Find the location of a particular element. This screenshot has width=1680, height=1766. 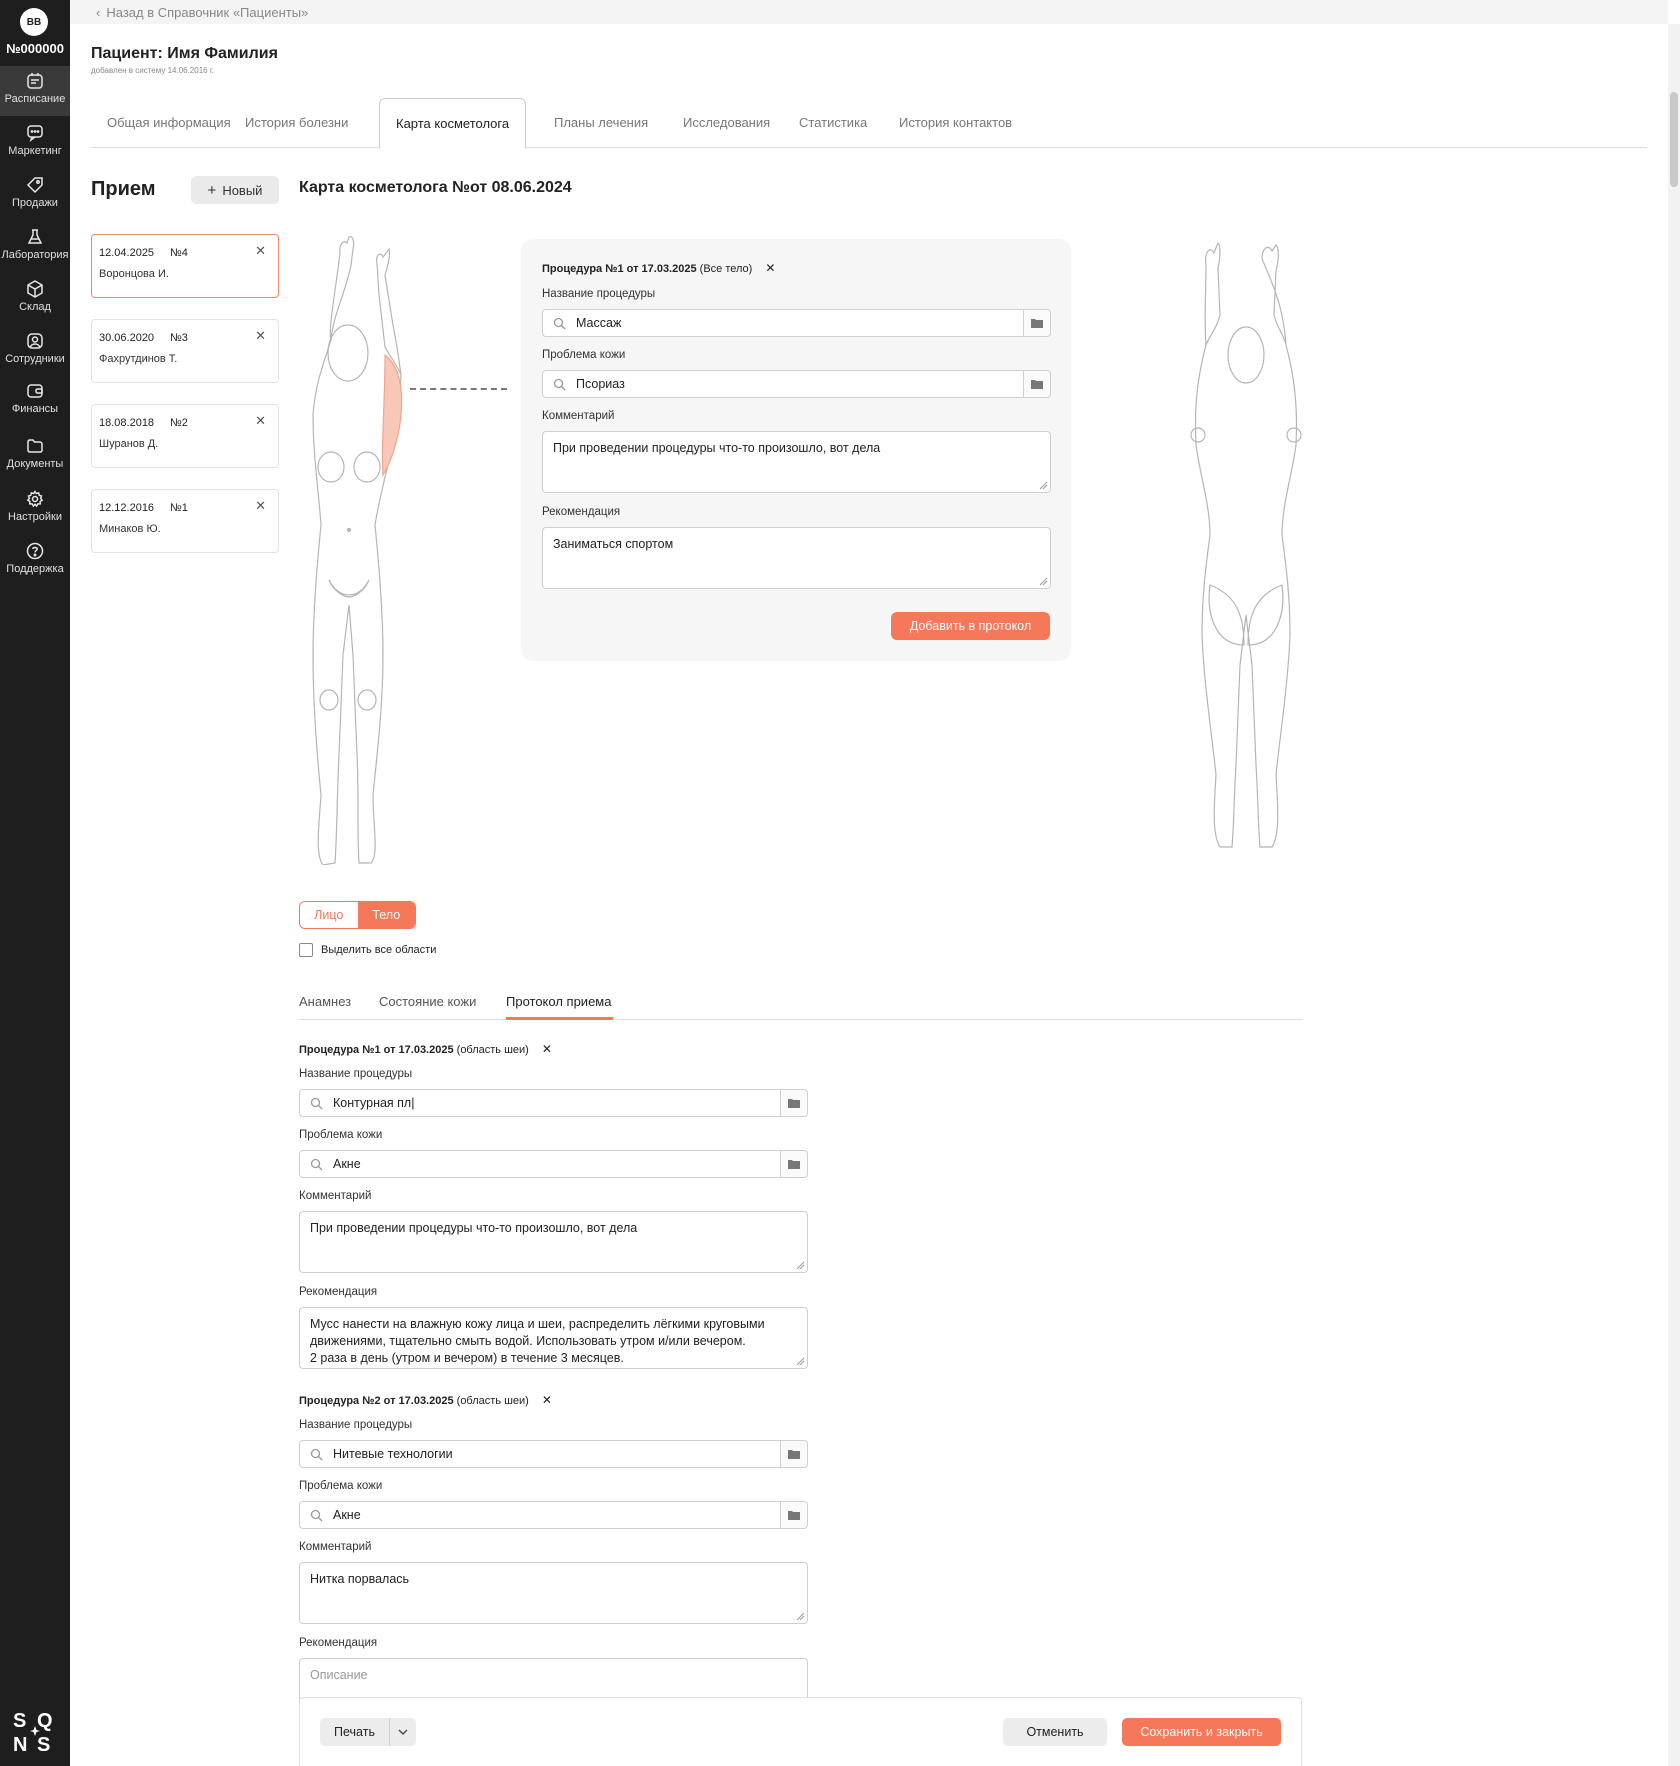

visit-date: 12.12.2016 is located at coordinates (127, 508).